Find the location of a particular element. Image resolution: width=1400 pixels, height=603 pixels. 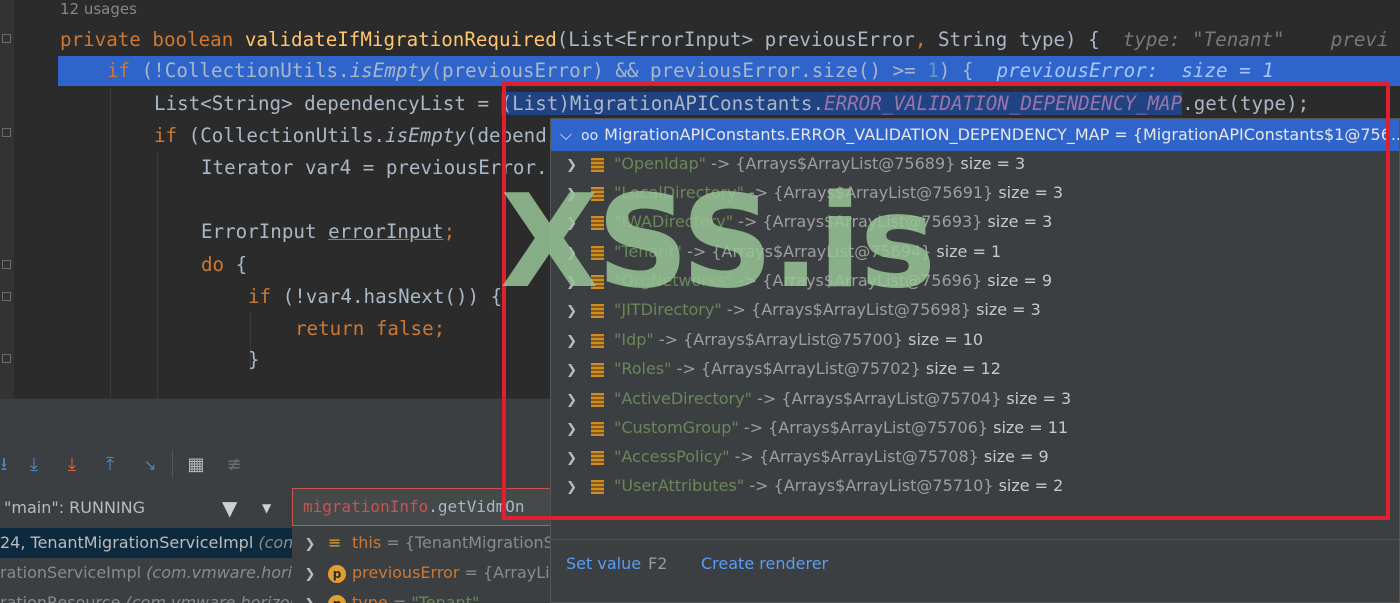

variable-name: type is located at coordinates (370, 598).